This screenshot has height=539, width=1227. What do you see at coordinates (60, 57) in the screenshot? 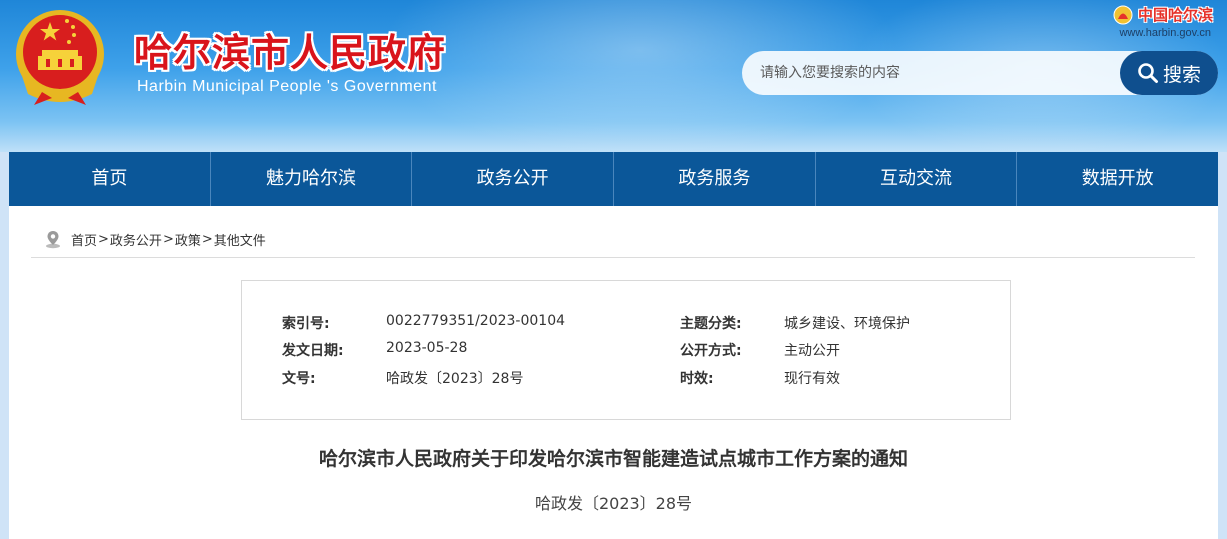
I see `national-emblem-icon` at bounding box center [60, 57].